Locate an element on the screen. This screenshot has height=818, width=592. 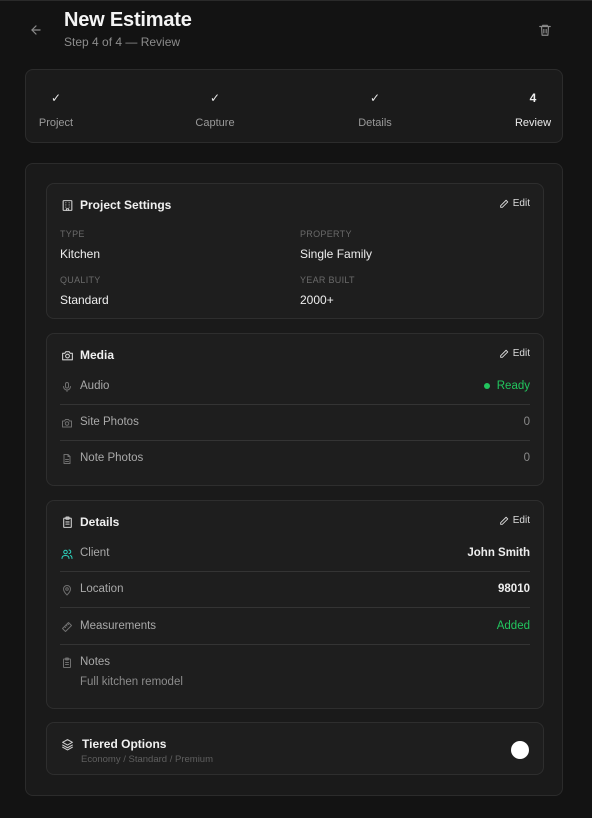
page-subtitle: Step 4 of 4 — Review is located at coordinates (122, 42).